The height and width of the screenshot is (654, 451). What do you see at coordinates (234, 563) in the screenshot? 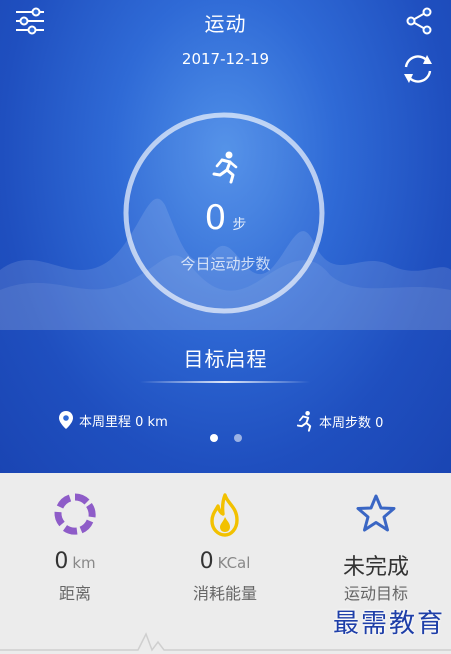
I see `energy-unit: KCal` at bounding box center [234, 563].